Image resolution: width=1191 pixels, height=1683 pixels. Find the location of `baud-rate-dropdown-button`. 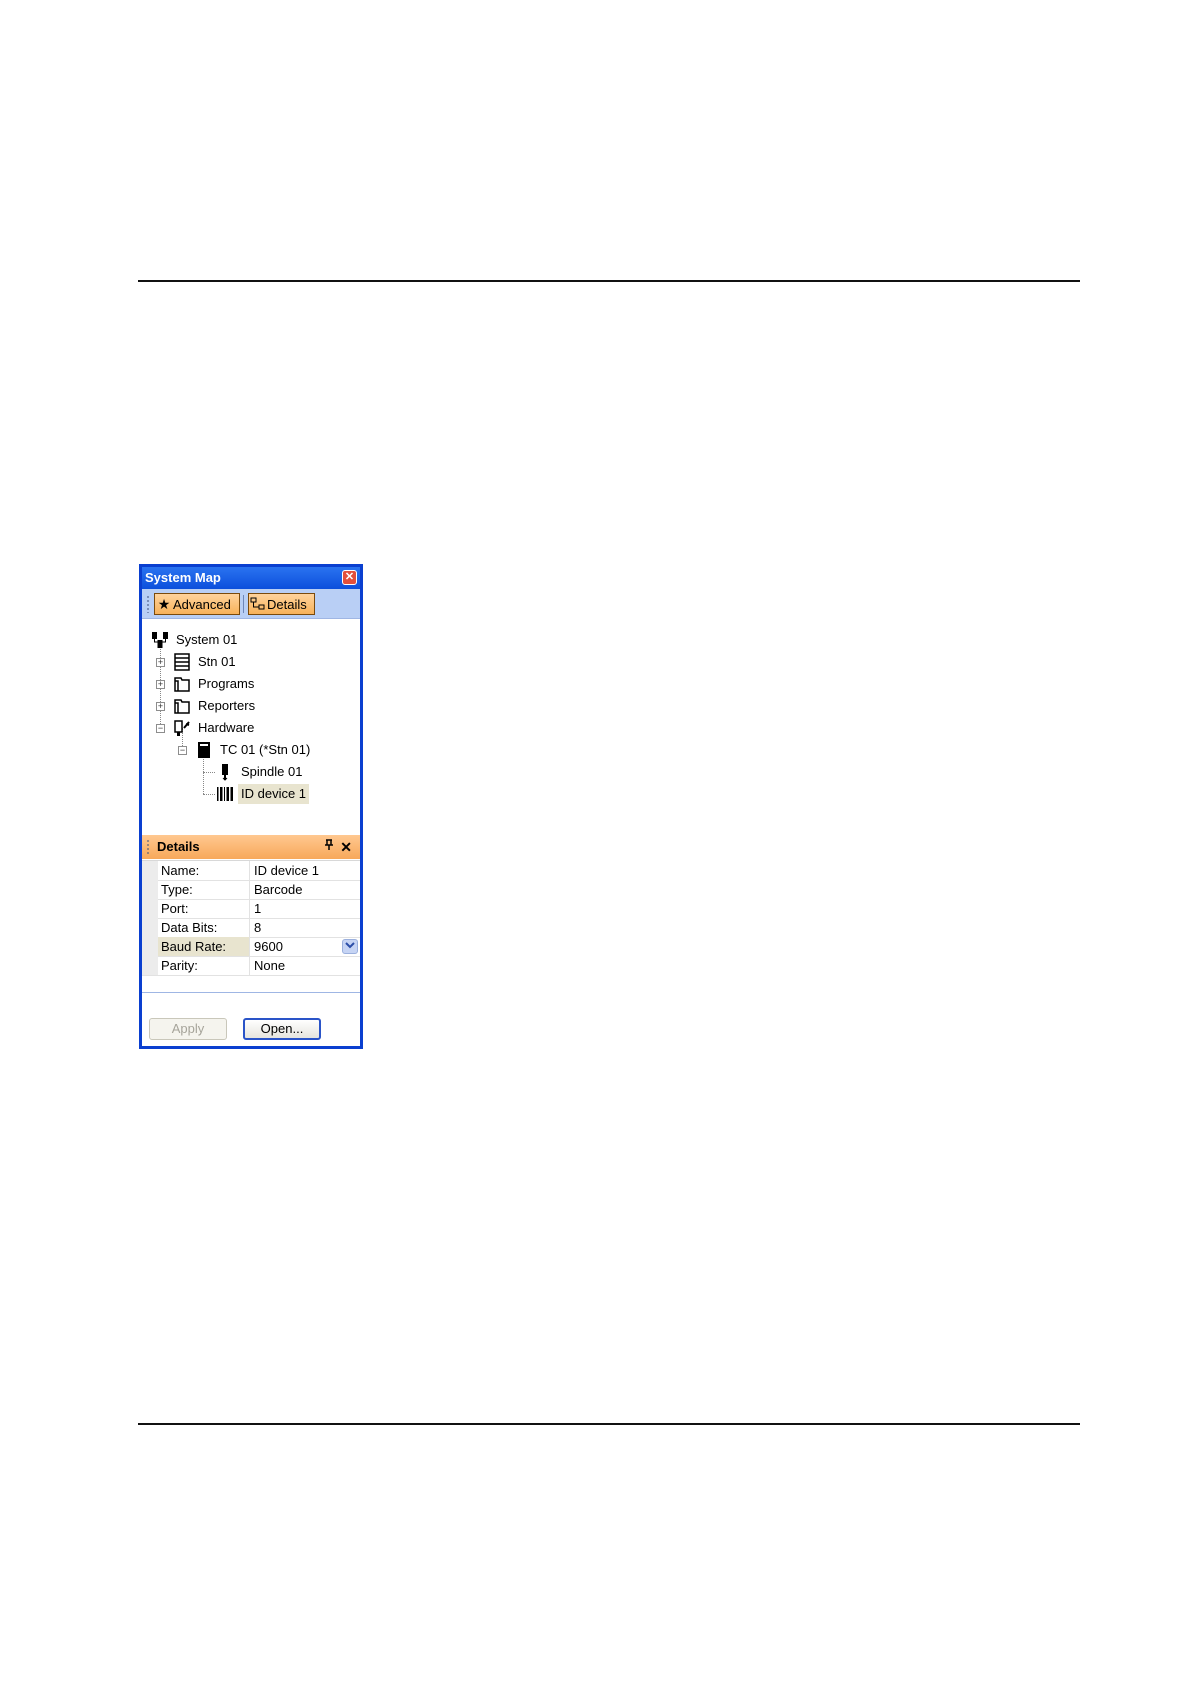

baud-rate-dropdown-button is located at coordinates (350, 946).